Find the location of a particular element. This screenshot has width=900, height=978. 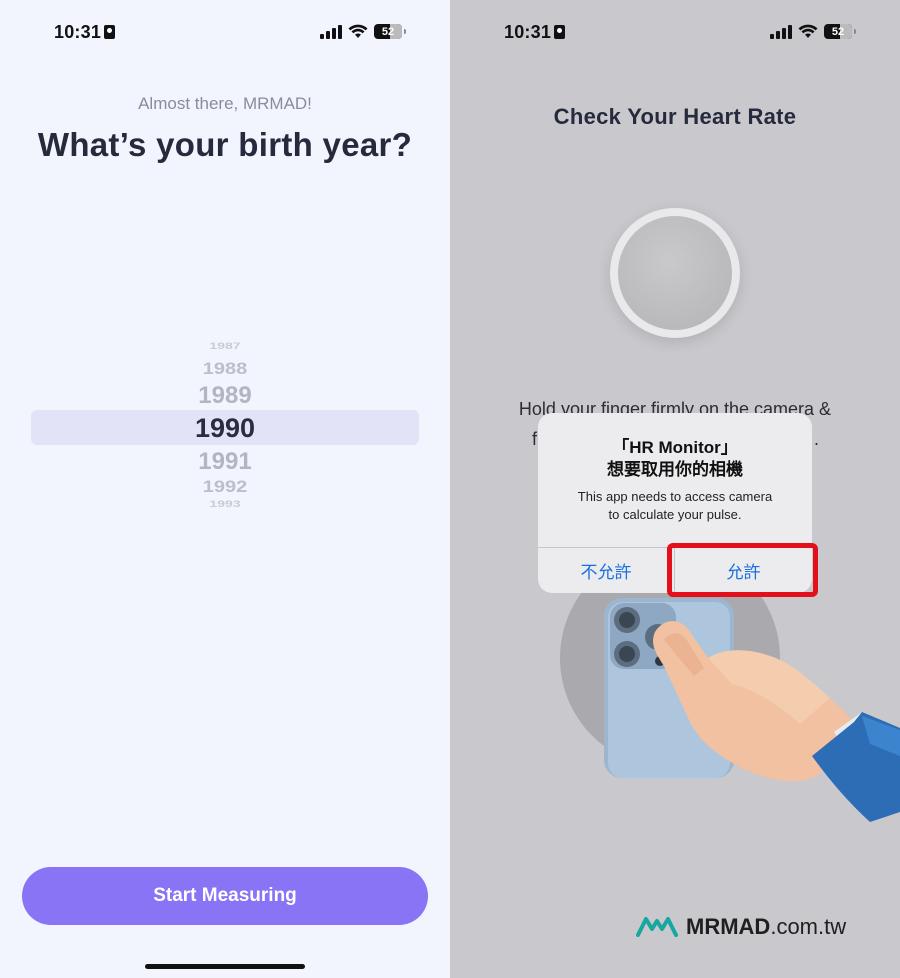

person-badge-icon is located at coordinates (110, 32).